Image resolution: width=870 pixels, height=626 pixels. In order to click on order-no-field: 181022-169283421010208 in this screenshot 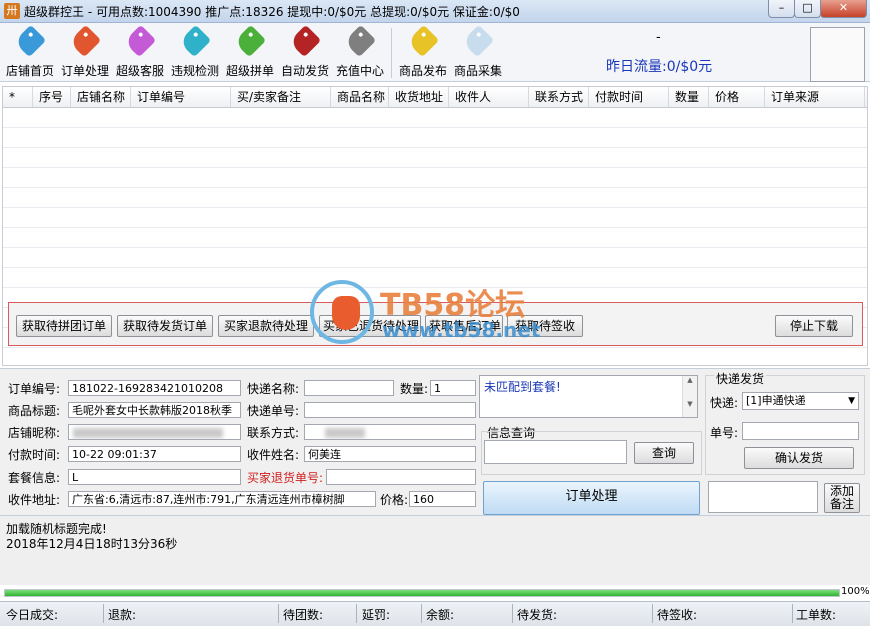, I will do `click(154, 388)`.